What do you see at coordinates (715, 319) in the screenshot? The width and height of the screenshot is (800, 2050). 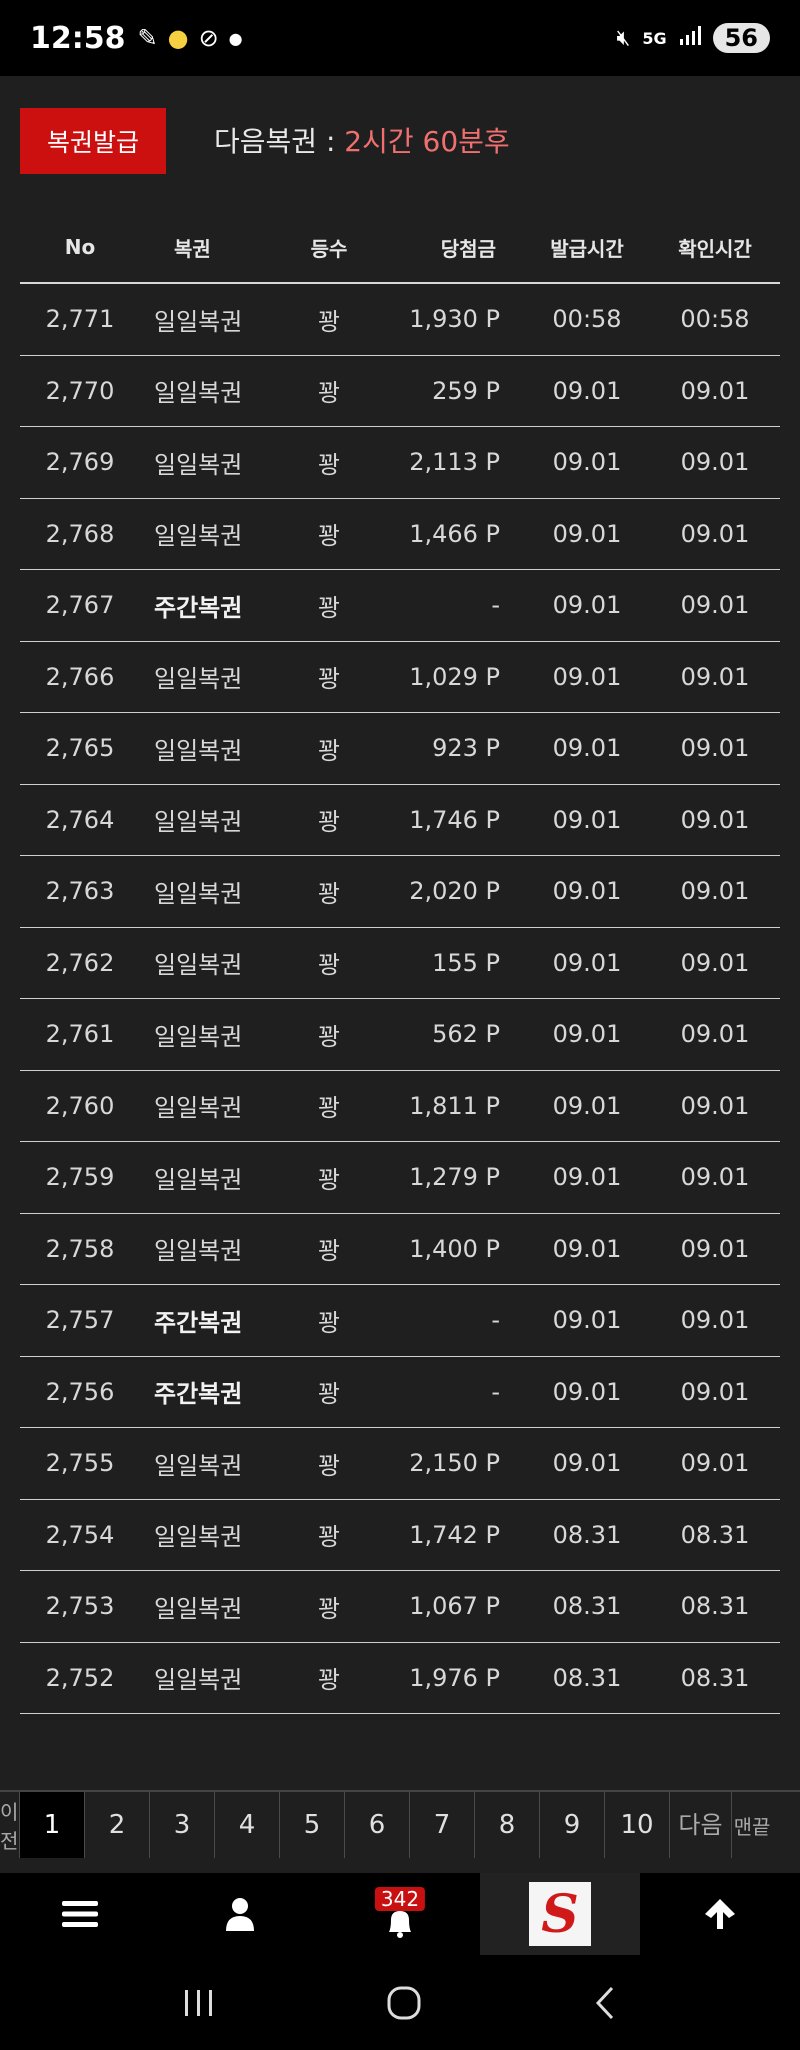 I see `row-checked-time: 00:58` at bounding box center [715, 319].